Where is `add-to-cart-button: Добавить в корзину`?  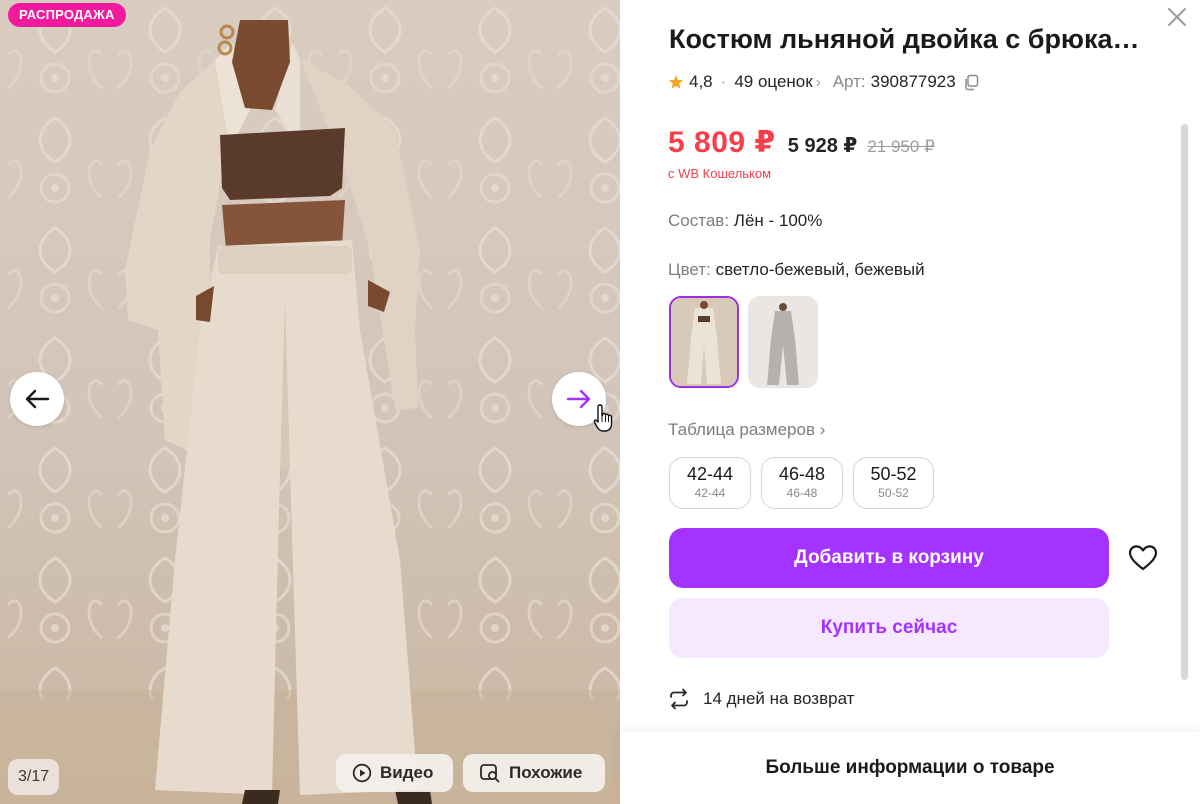
add-to-cart-button: Добавить в корзину is located at coordinates (889, 558).